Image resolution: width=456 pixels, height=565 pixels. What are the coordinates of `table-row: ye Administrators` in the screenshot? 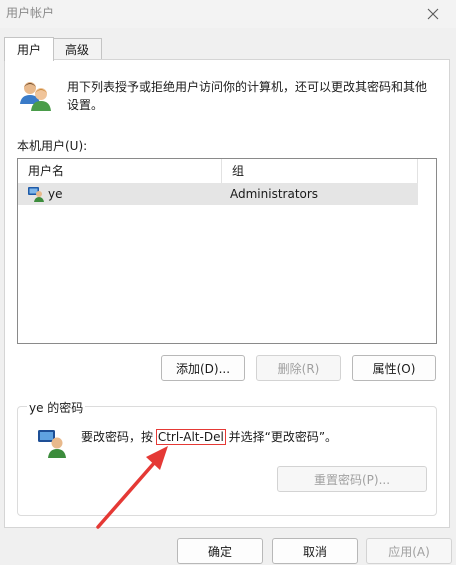 It's located at (218, 194).